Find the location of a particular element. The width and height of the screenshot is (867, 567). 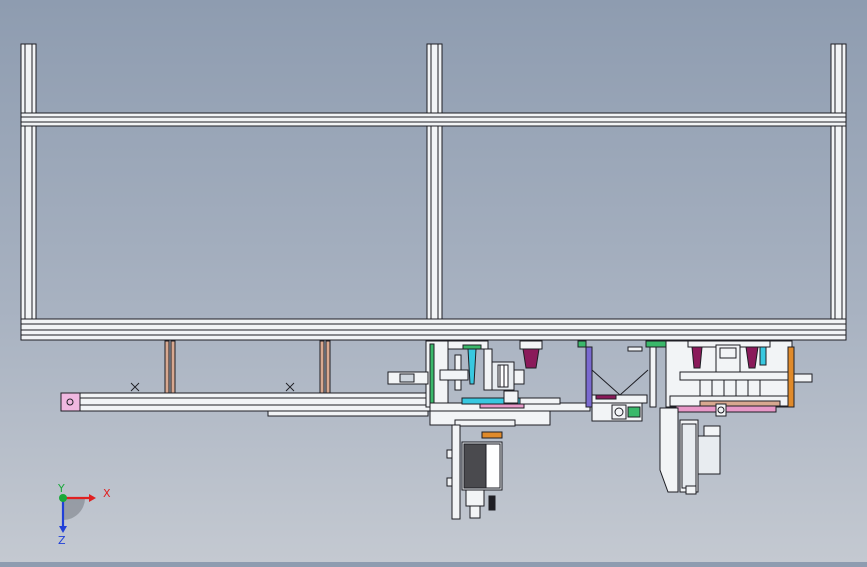

z-axis-label: Z is located at coordinates (62, 540).